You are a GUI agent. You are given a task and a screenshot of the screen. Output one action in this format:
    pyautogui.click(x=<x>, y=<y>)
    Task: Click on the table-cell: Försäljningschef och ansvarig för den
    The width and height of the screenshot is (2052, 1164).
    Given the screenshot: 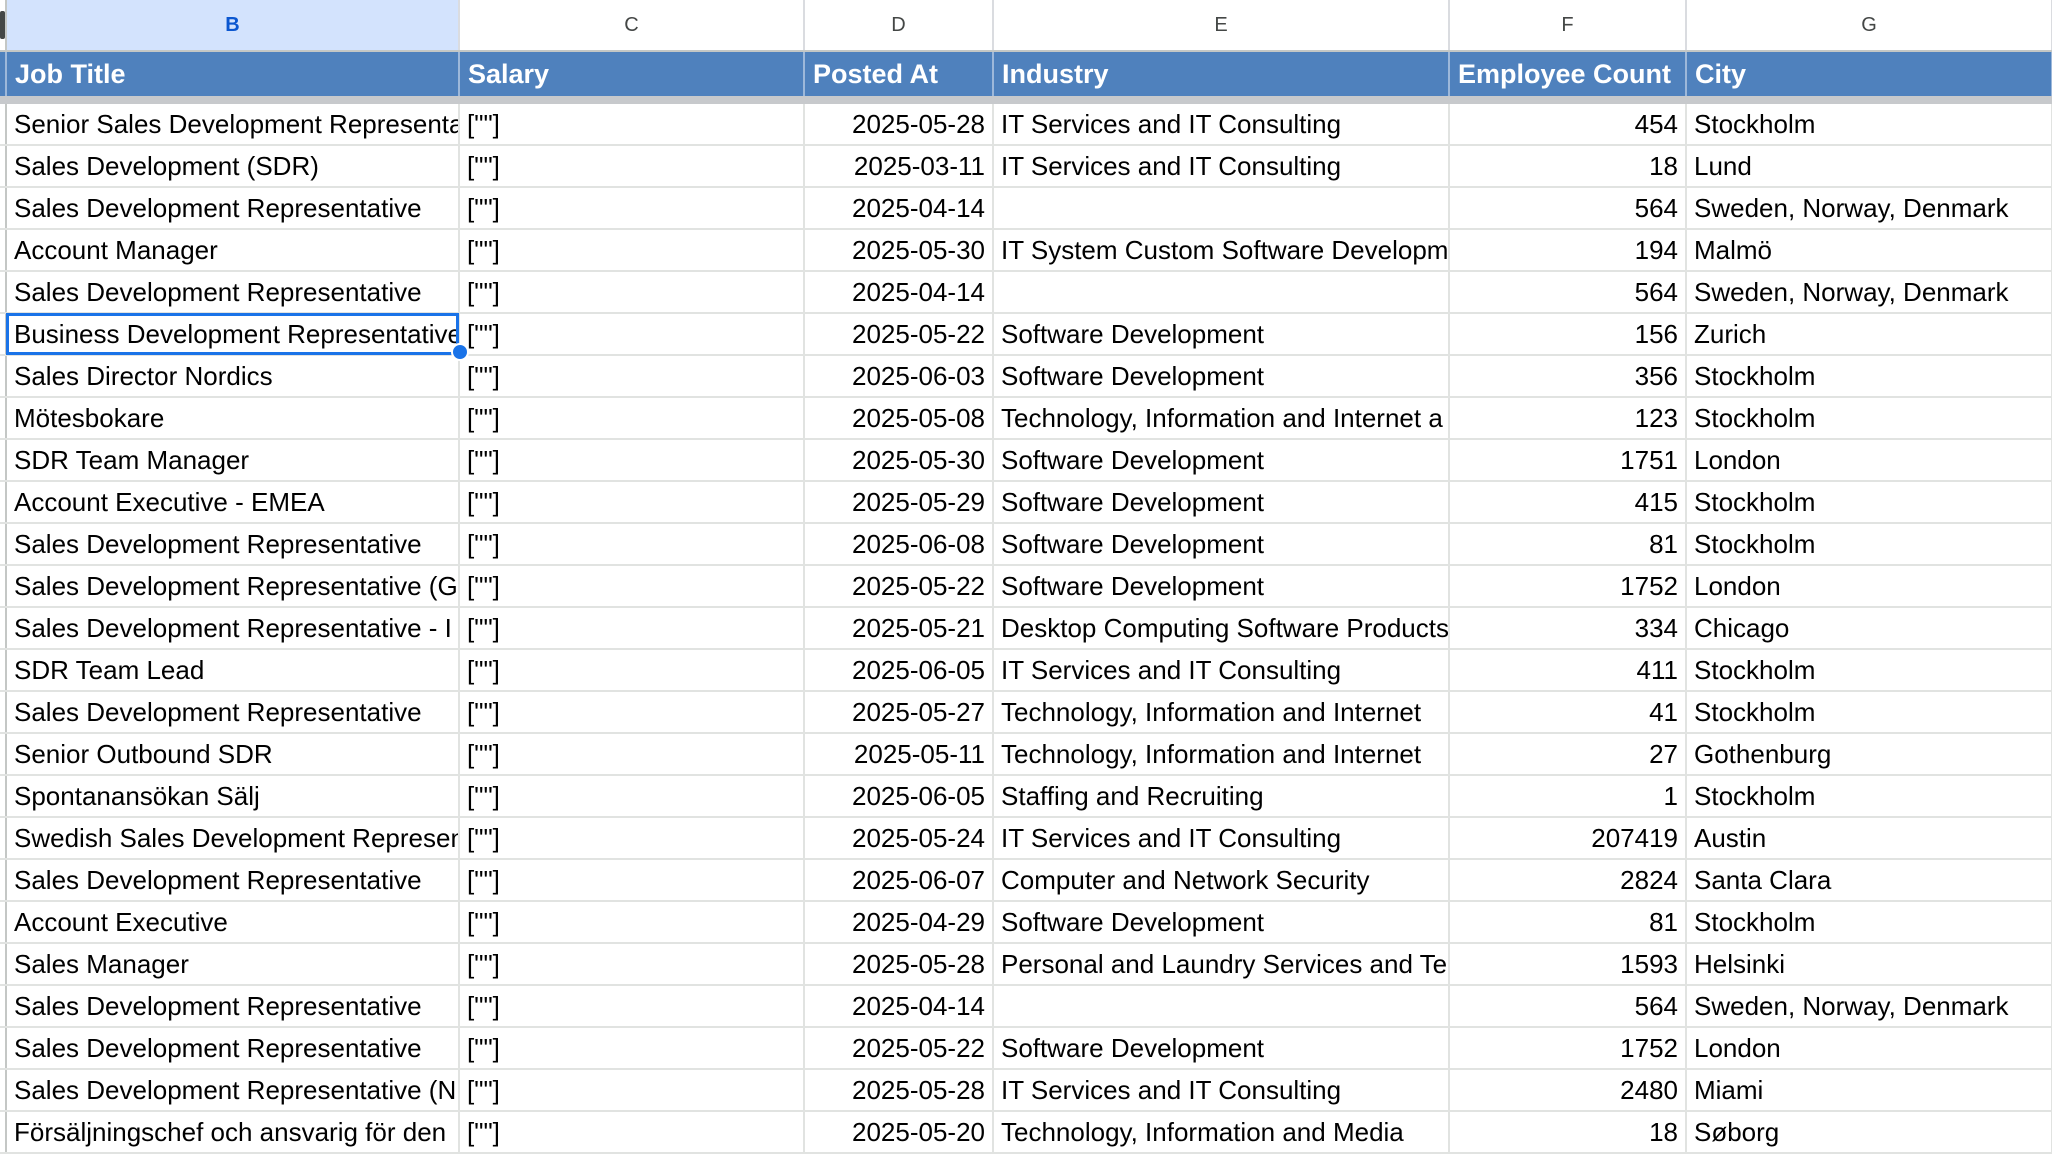 What is the action you would take?
    pyautogui.click(x=233, y=1132)
    